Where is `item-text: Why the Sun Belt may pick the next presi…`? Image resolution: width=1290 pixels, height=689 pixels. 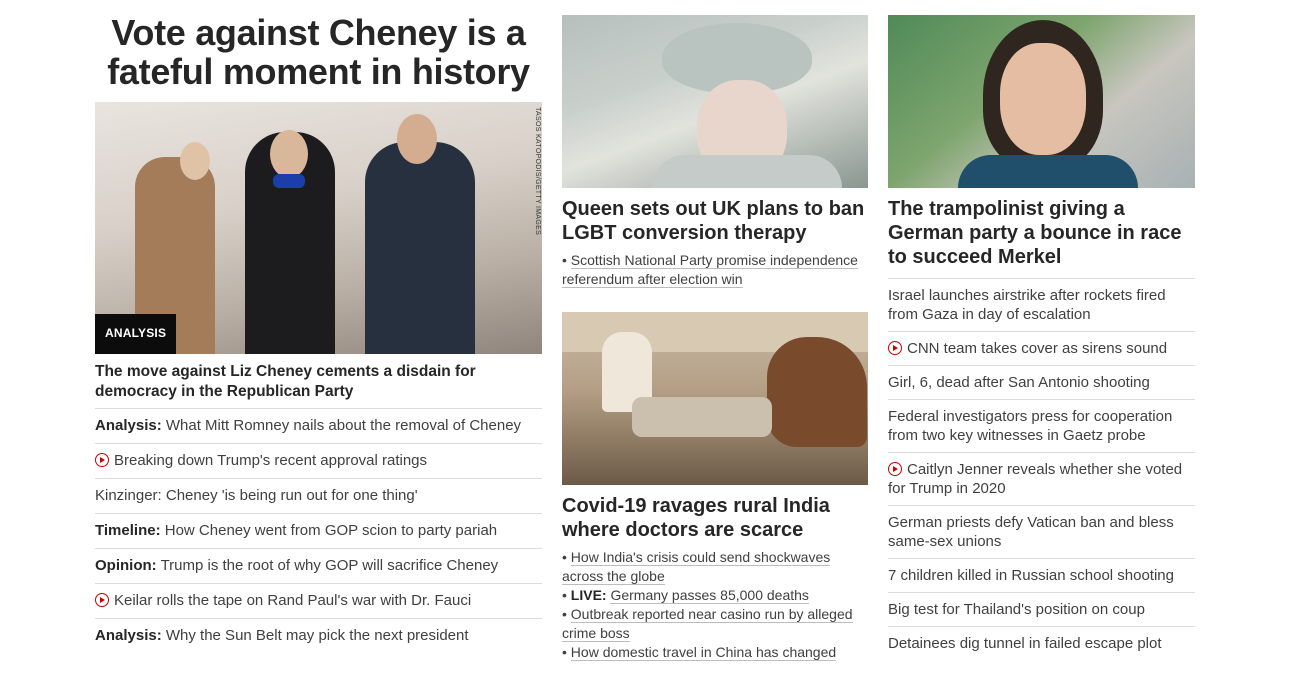 item-text: Why the Sun Belt may pick the next presi… is located at coordinates (317, 635).